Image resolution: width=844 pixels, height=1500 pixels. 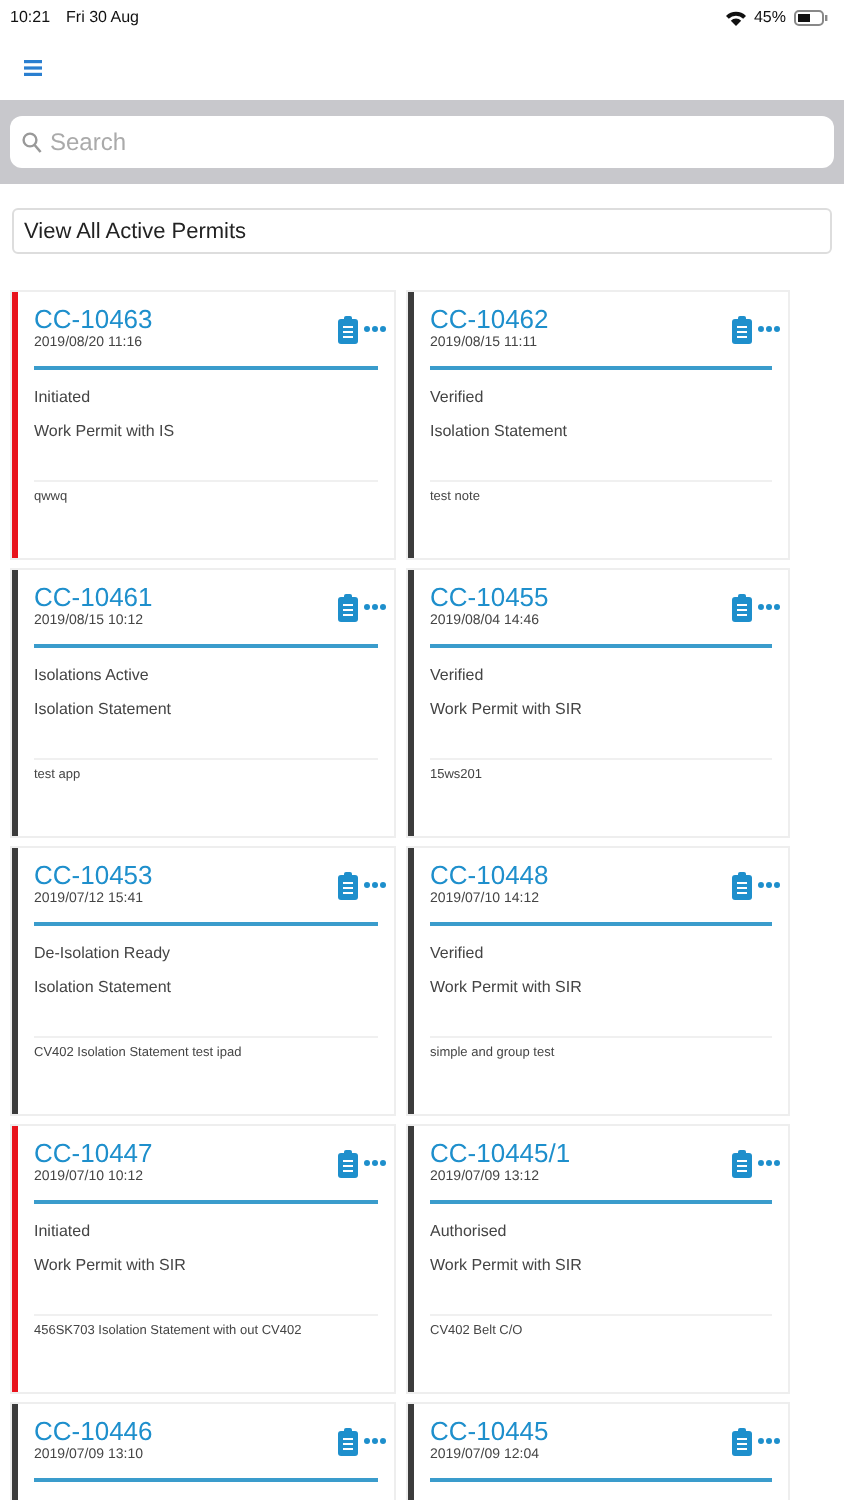 I want to click on status-date: Fri 30 Aug, so click(x=102, y=17).